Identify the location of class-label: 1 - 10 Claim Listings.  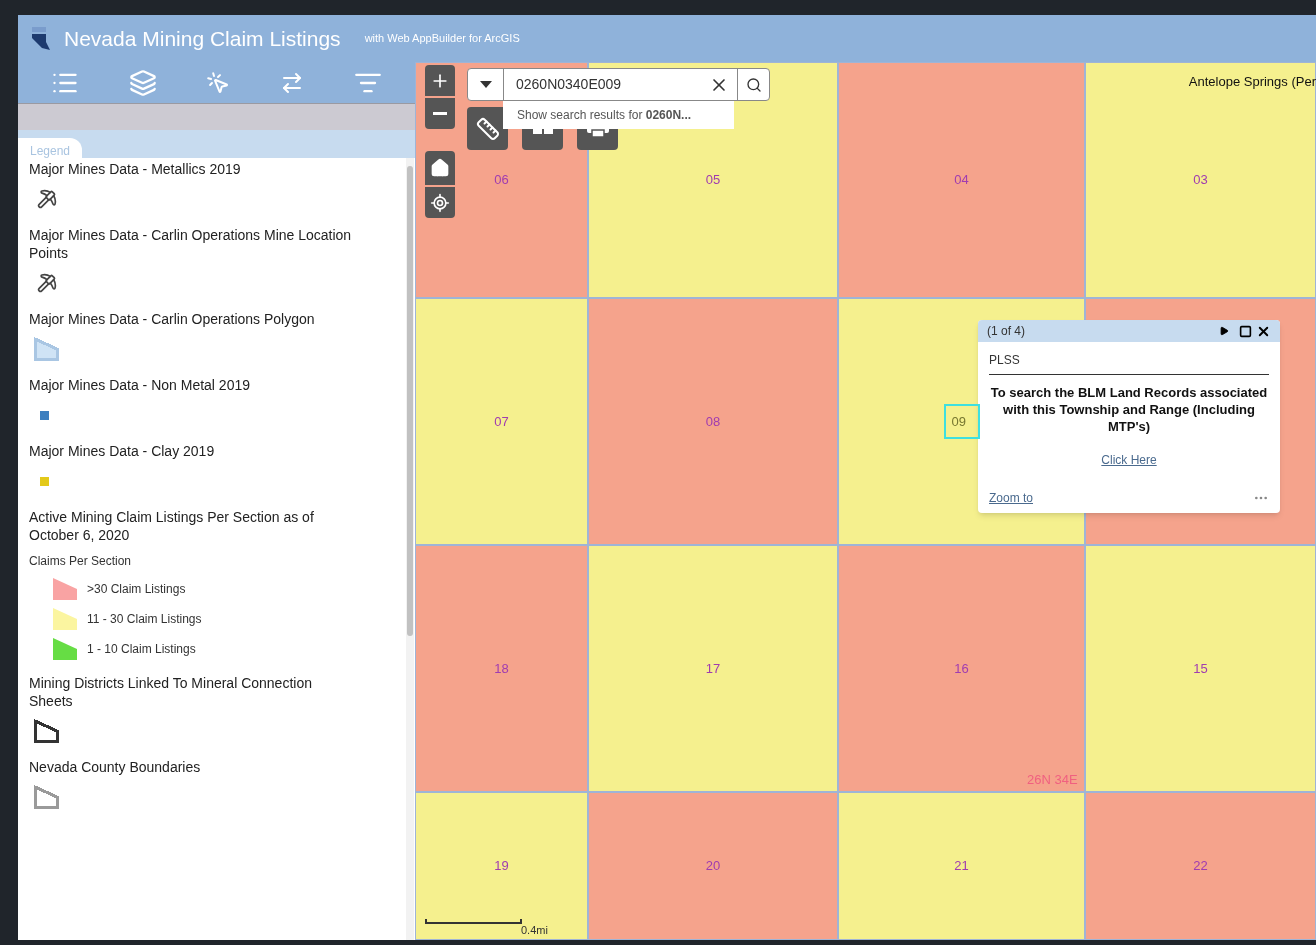
(141, 649).